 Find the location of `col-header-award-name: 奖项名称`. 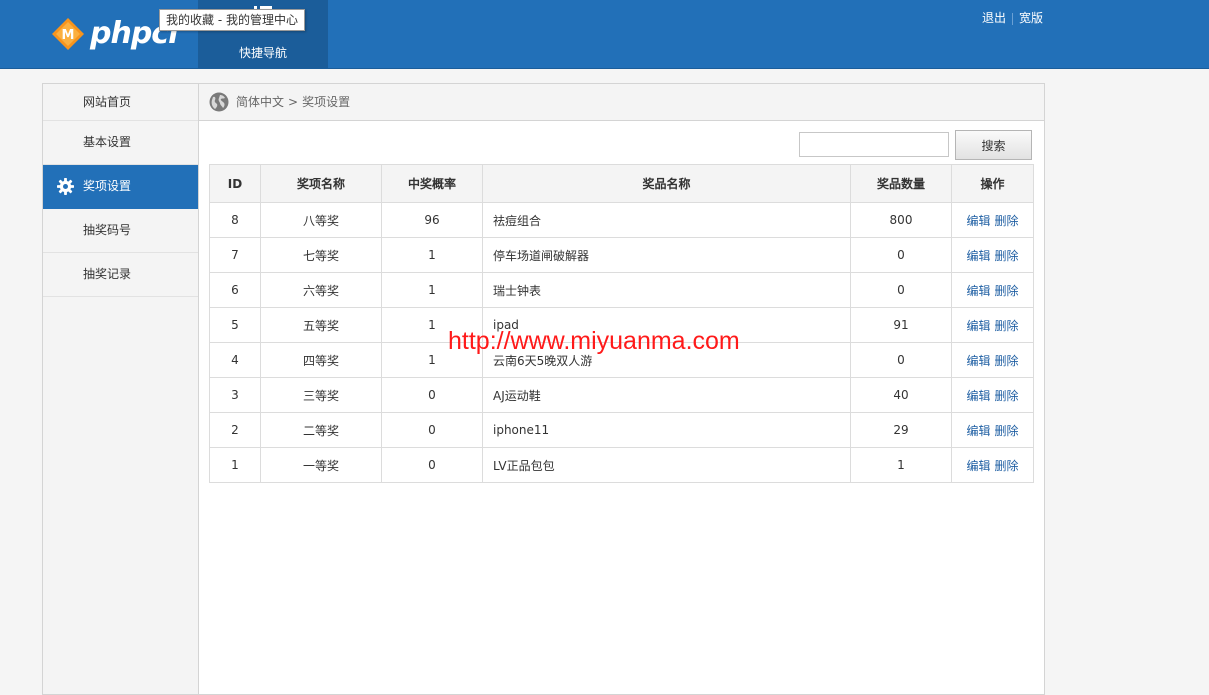

col-header-award-name: 奖项名称 is located at coordinates (321, 183).